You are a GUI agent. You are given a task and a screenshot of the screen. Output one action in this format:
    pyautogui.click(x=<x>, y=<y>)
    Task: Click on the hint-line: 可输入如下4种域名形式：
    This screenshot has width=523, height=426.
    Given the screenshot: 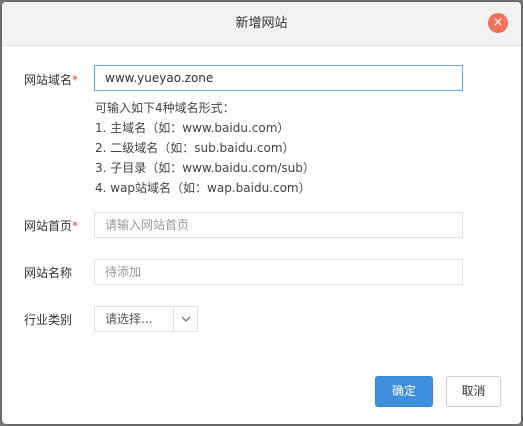 What is the action you would take?
    pyautogui.click(x=165, y=108)
    